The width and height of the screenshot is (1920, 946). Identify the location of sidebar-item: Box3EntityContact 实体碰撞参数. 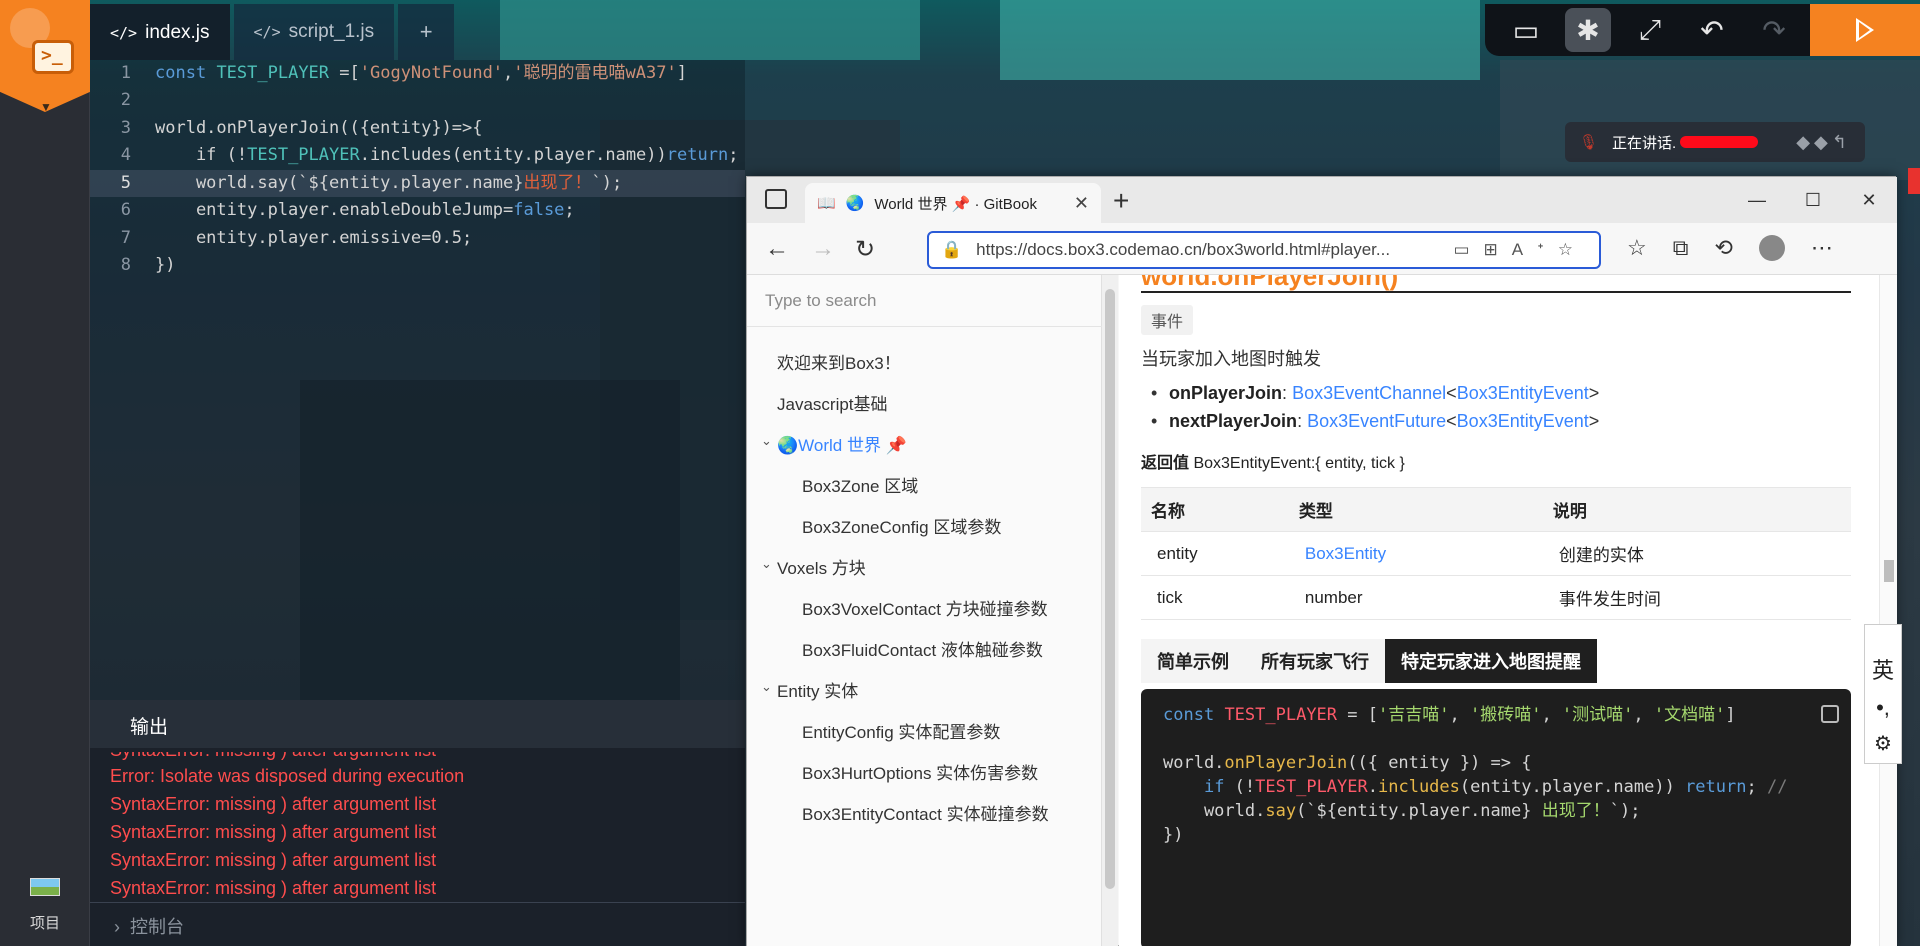
(925, 812).